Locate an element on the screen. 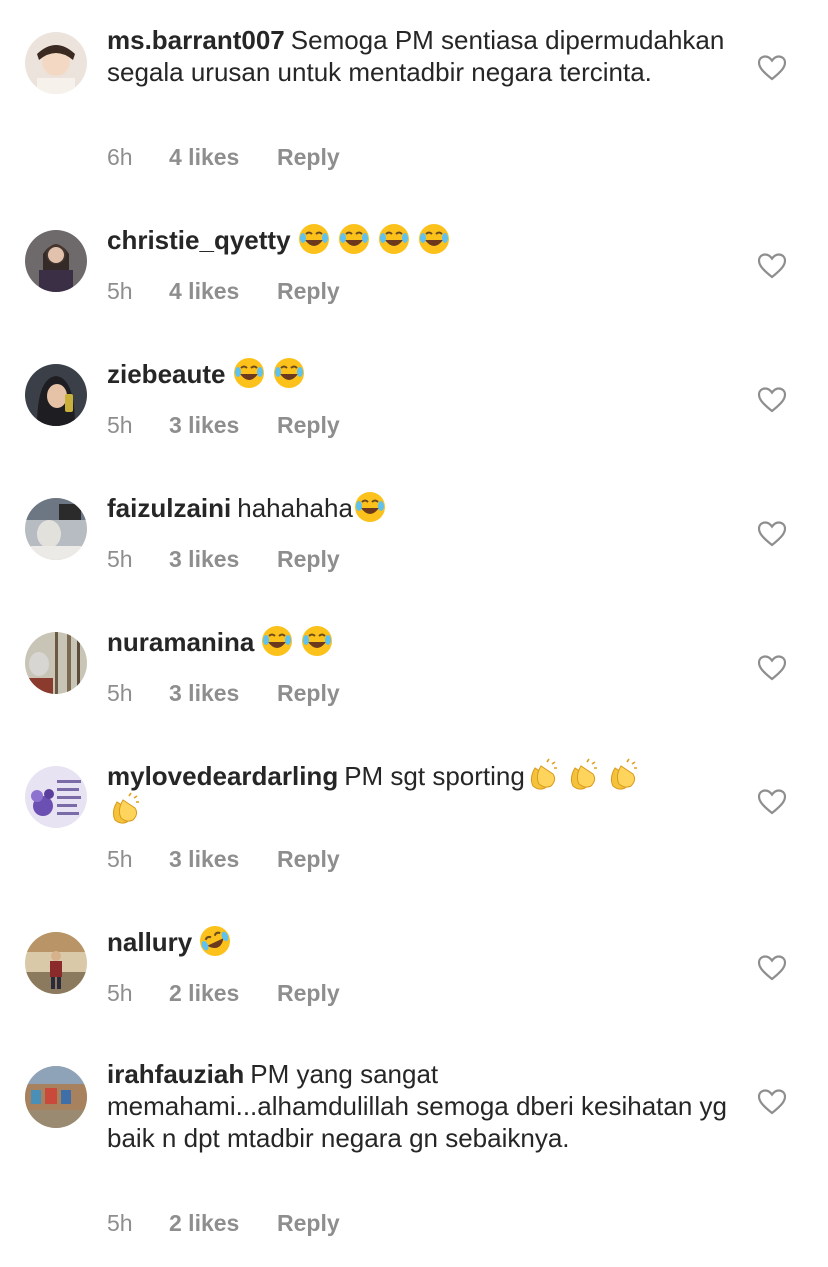 This screenshot has width=828, height=1267. comment-username: irahfauziah is located at coordinates (175, 1074).